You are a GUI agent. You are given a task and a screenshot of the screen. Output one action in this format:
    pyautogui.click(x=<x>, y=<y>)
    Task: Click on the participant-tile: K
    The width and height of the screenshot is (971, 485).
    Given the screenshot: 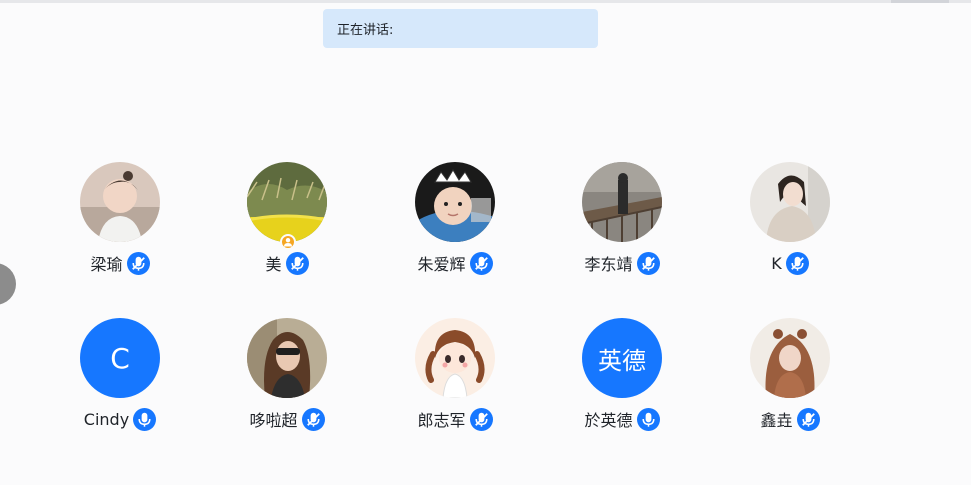 What is the action you would take?
    pyautogui.click(x=790, y=227)
    